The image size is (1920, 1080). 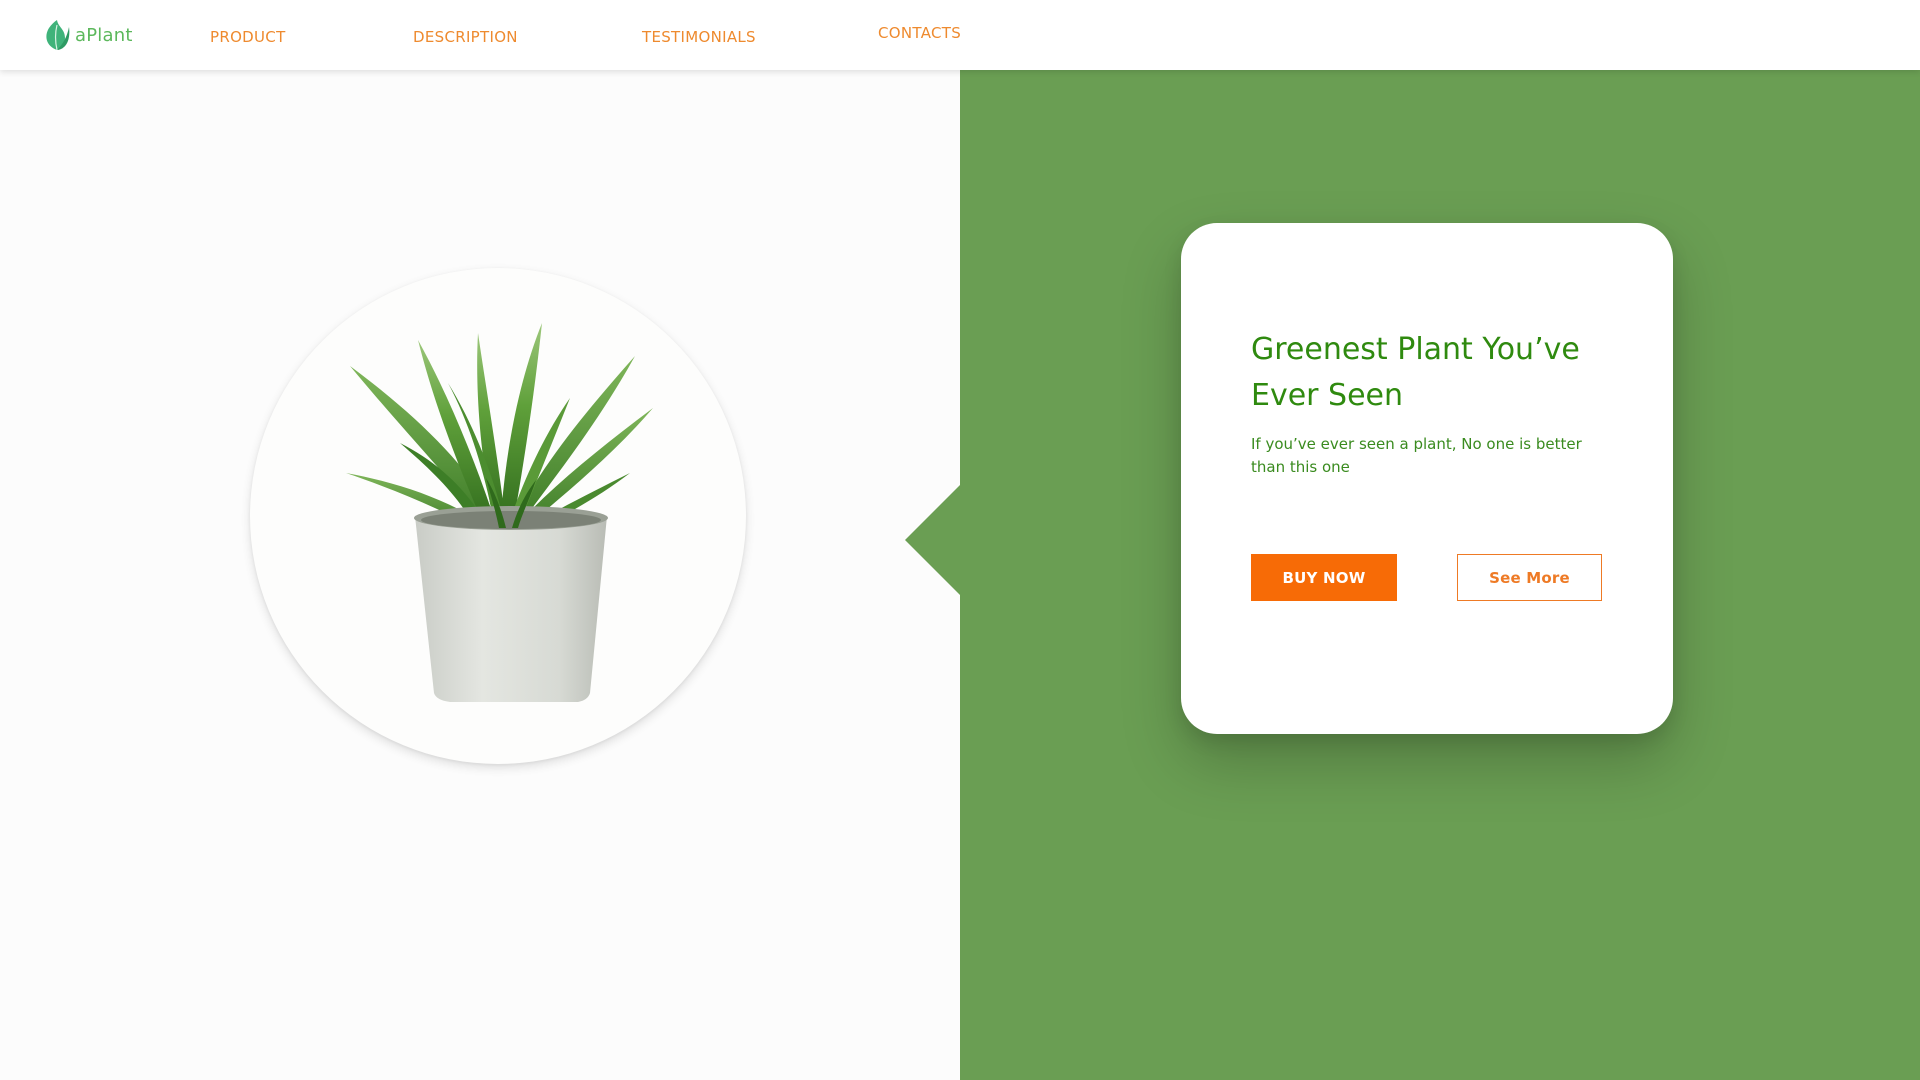 What do you see at coordinates (919, 33) in the screenshot?
I see `nav-link-contacts: CONTACTS` at bounding box center [919, 33].